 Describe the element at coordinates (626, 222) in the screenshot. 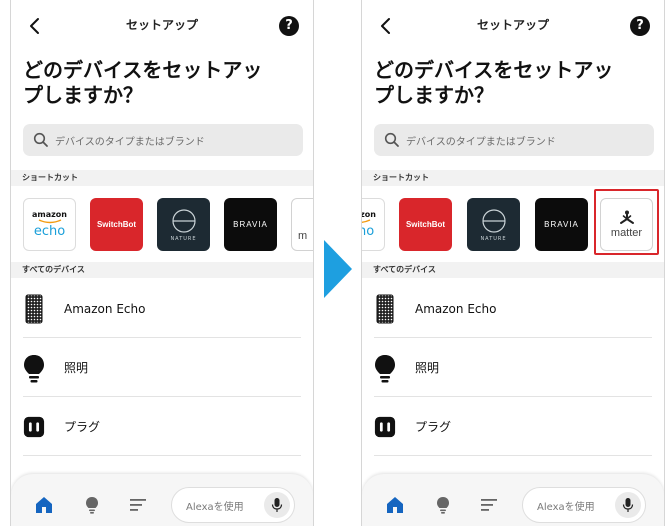

I see `matter-highlight-frame` at that location.